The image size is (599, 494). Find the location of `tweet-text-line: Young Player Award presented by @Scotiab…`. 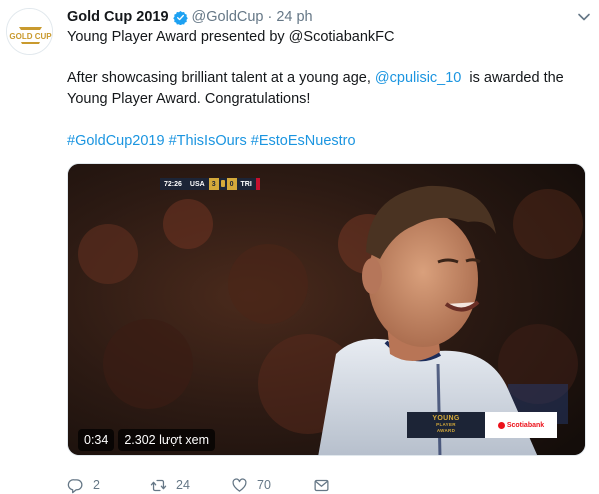

tweet-text-line: Young Player Award presented by @Scotiab… is located at coordinates (231, 37).